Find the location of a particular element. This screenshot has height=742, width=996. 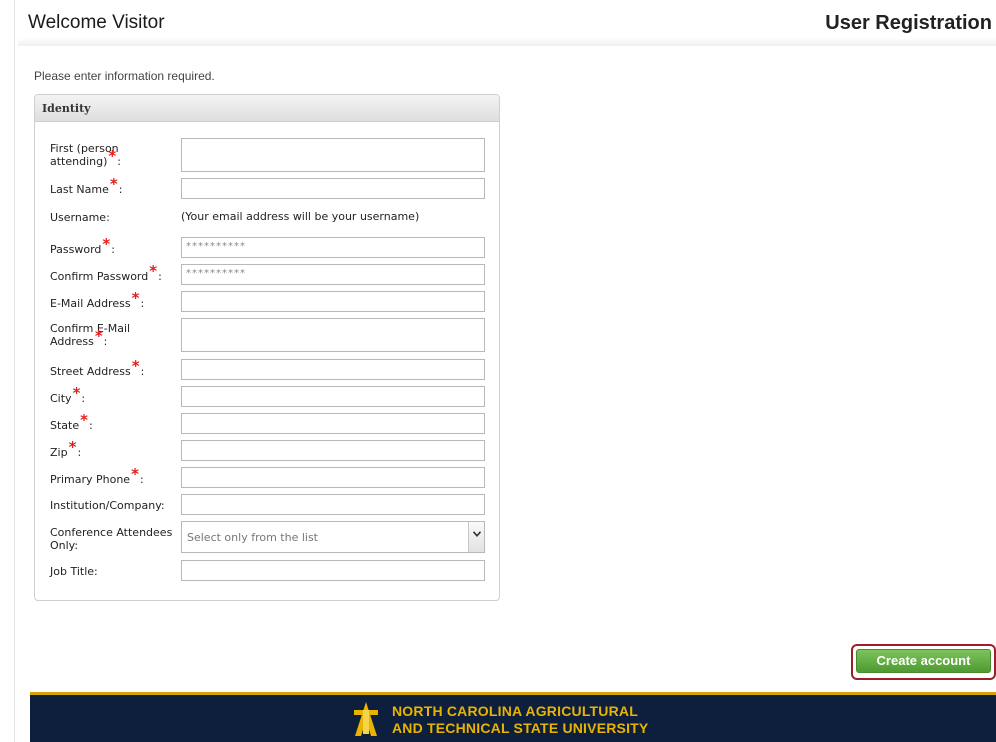

chevron-down-icon is located at coordinates (476, 537).